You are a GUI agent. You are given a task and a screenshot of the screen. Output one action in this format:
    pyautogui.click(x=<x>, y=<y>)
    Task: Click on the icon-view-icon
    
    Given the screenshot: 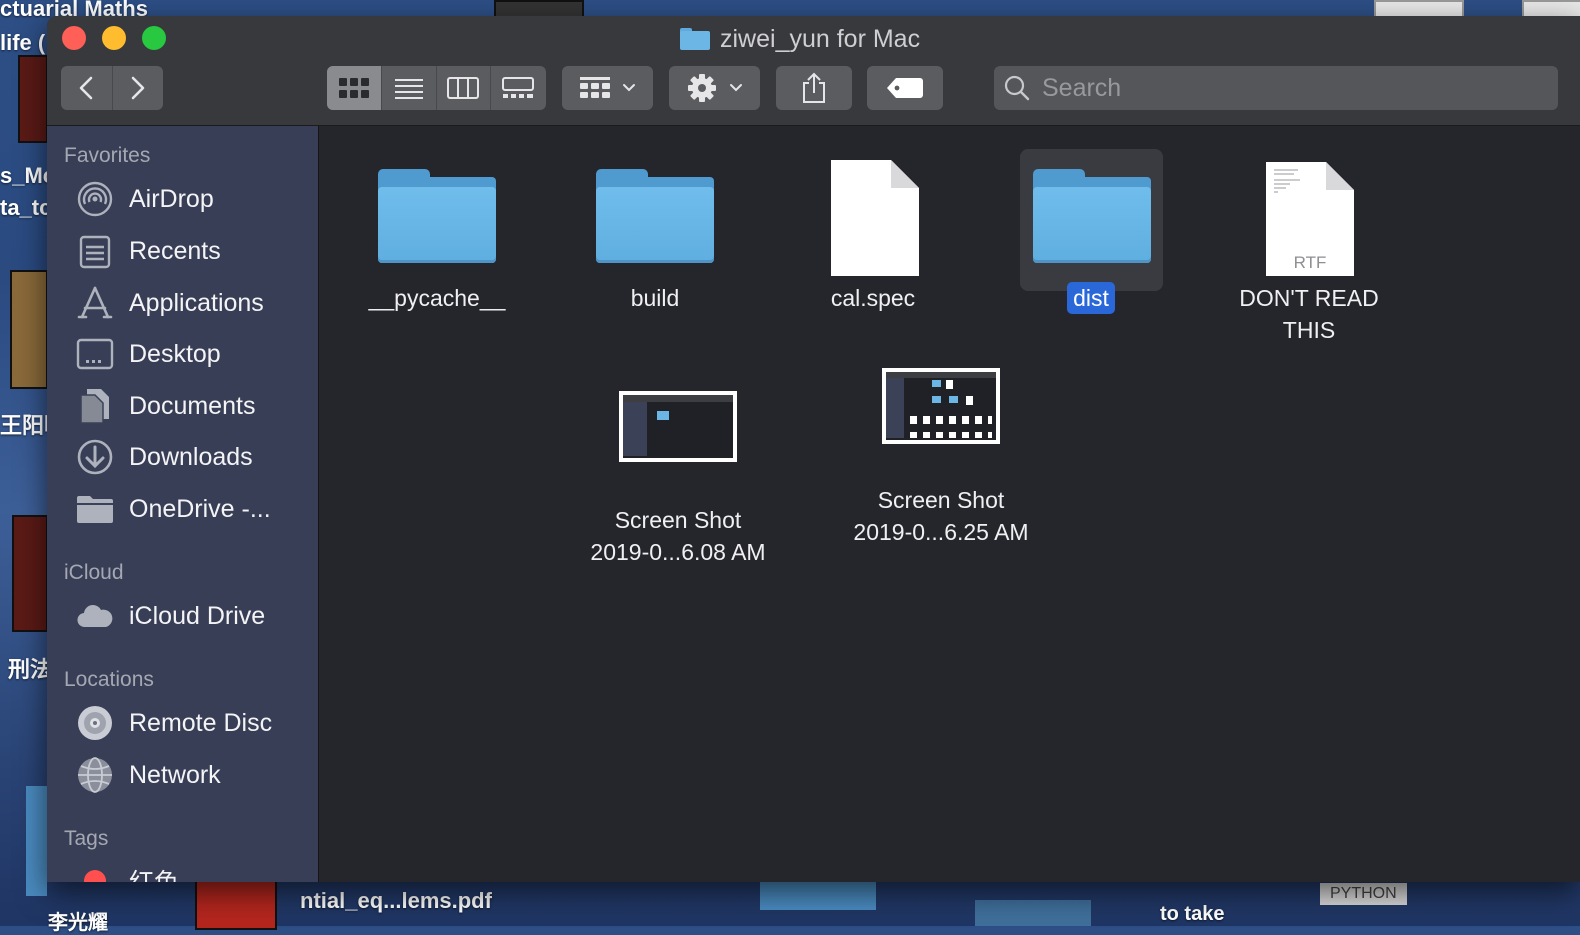 What is the action you would take?
    pyautogui.click(x=354, y=88)
    